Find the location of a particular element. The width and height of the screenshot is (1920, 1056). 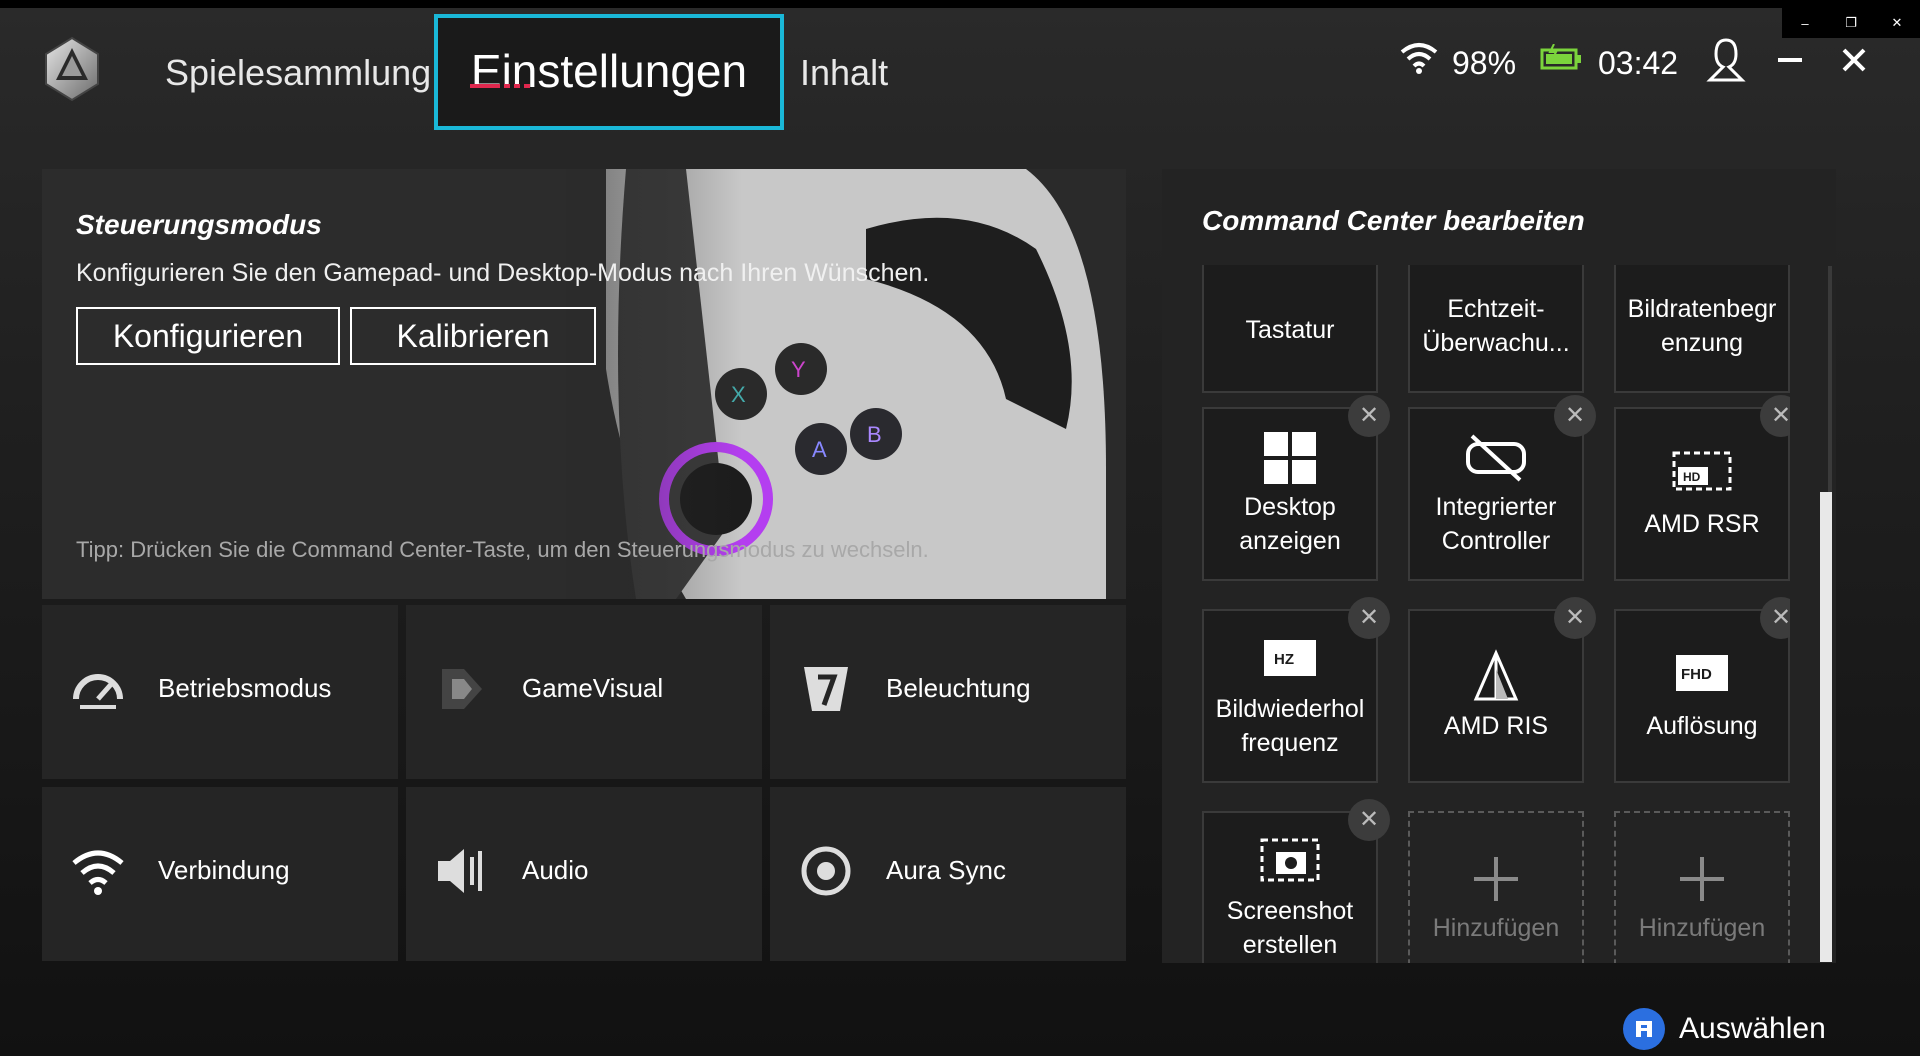

tile-betriebsmodus: Betriebsmodus is located at coordinates (220, 692).